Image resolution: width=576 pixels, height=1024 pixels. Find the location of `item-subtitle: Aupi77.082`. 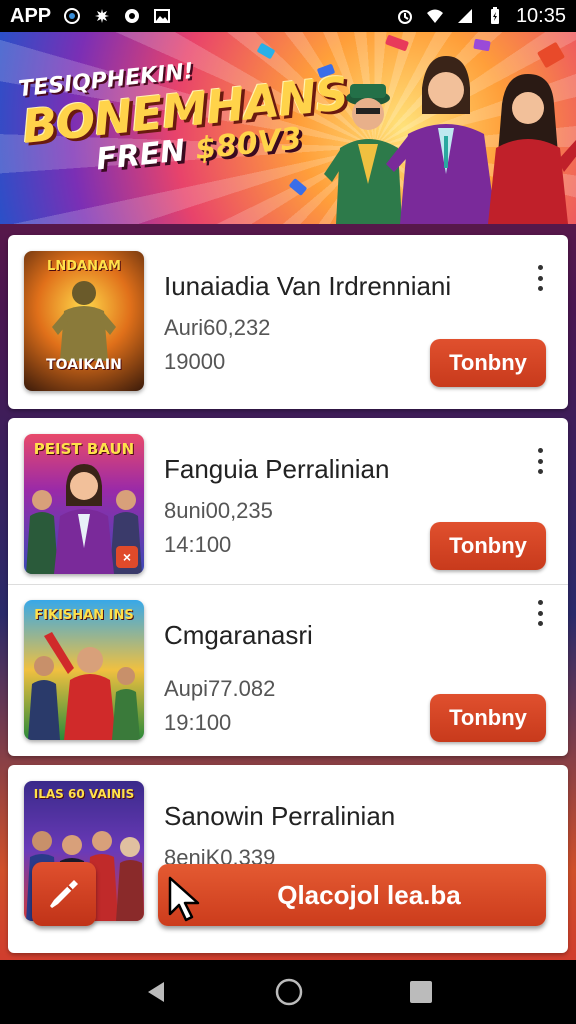

item-subtitle: Aupi77.082 is located at coordinates (220, 688).